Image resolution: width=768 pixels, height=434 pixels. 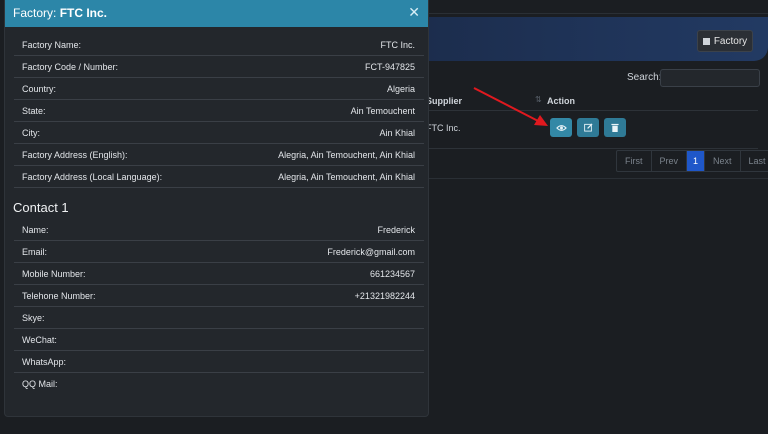 I want to click on delete-button, so click(x=615, y=127).